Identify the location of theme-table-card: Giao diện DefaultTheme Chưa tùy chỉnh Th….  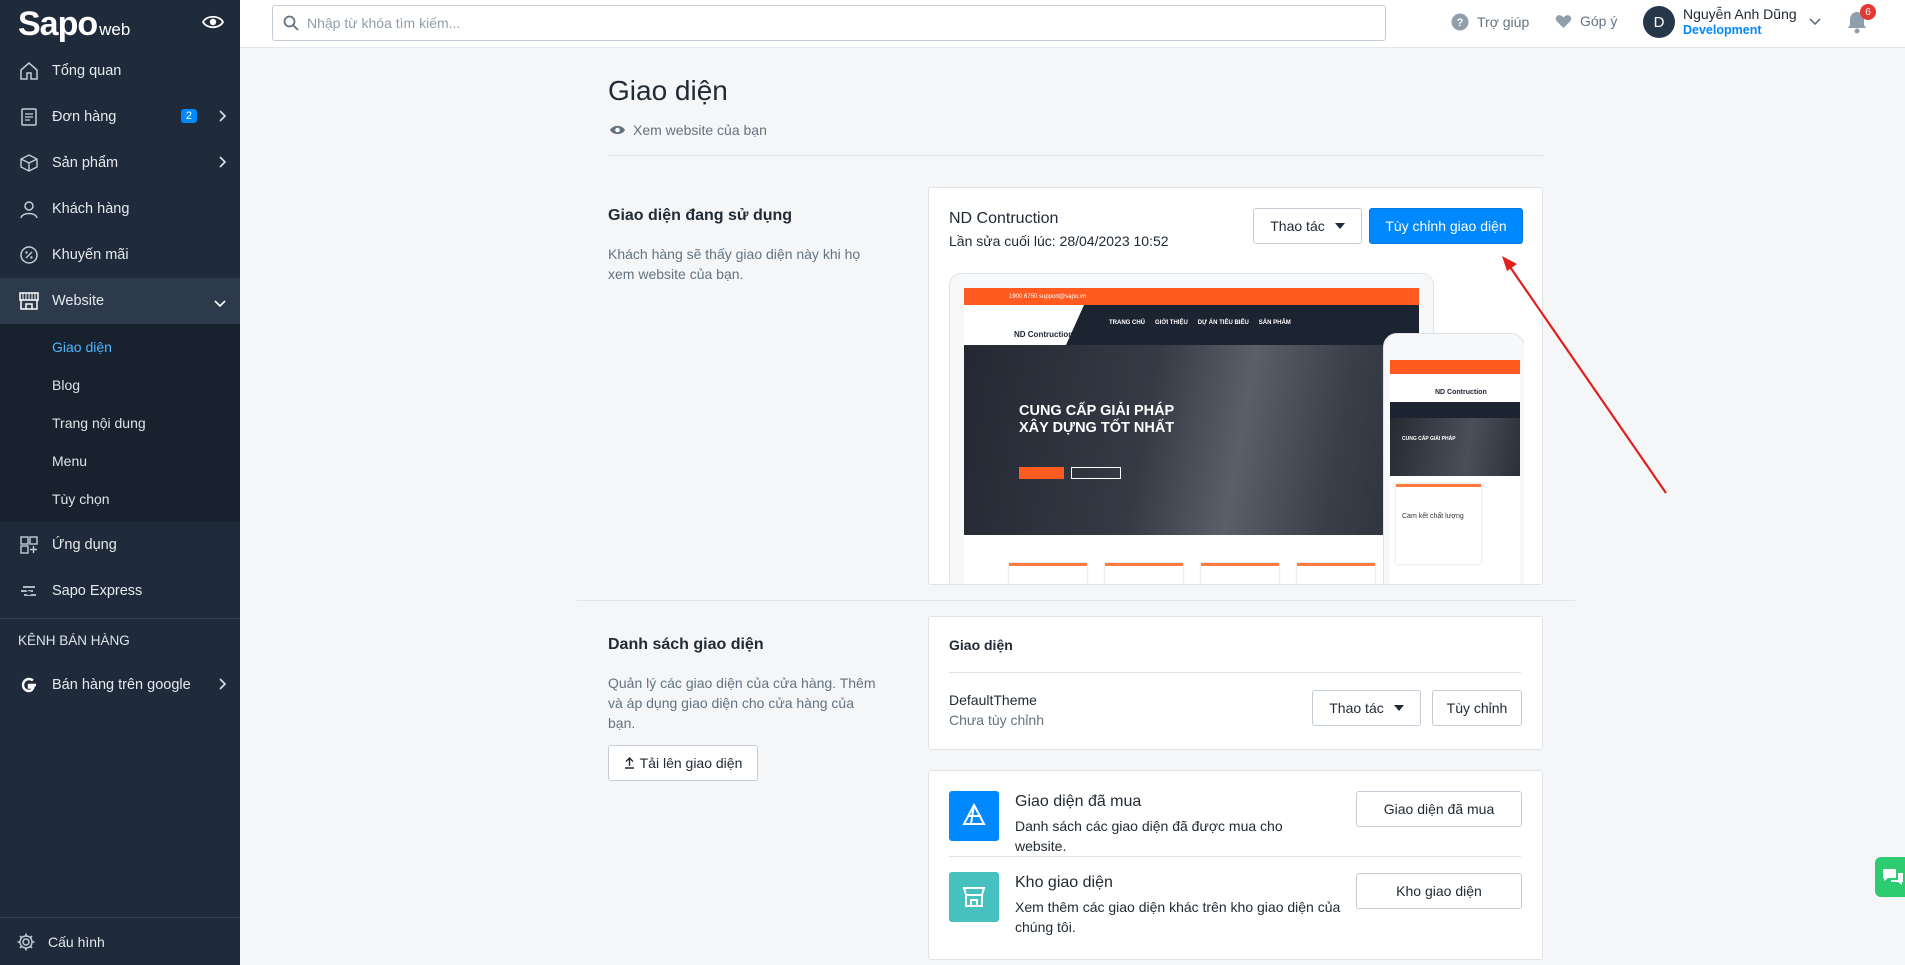
(1235, 683).